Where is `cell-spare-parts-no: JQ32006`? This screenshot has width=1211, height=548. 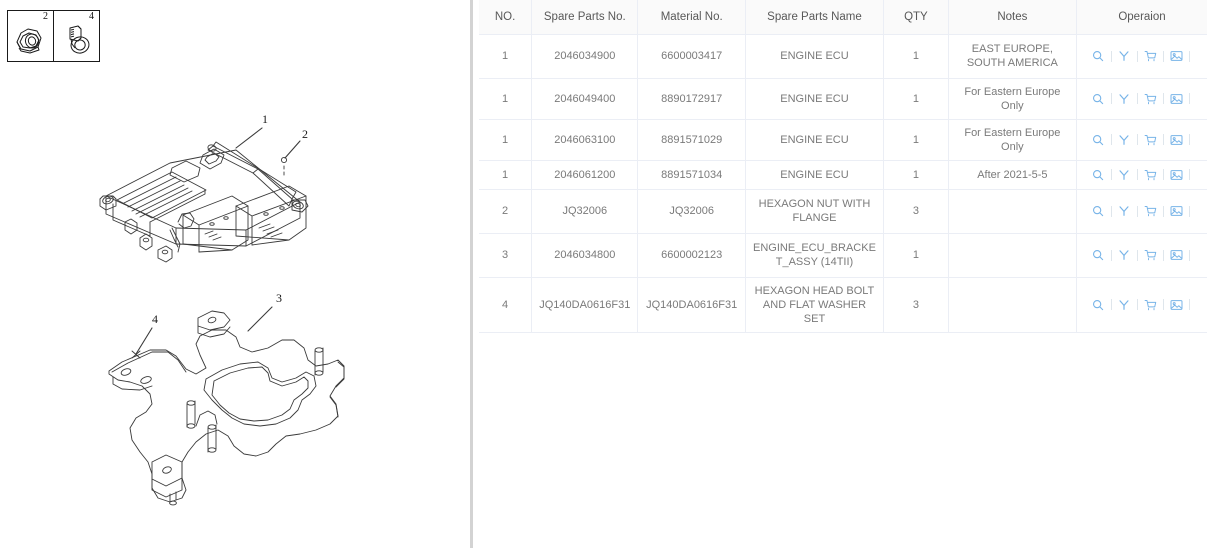 cell-spare-parts-no: JQ32006 is located at coordinates (585, 211).